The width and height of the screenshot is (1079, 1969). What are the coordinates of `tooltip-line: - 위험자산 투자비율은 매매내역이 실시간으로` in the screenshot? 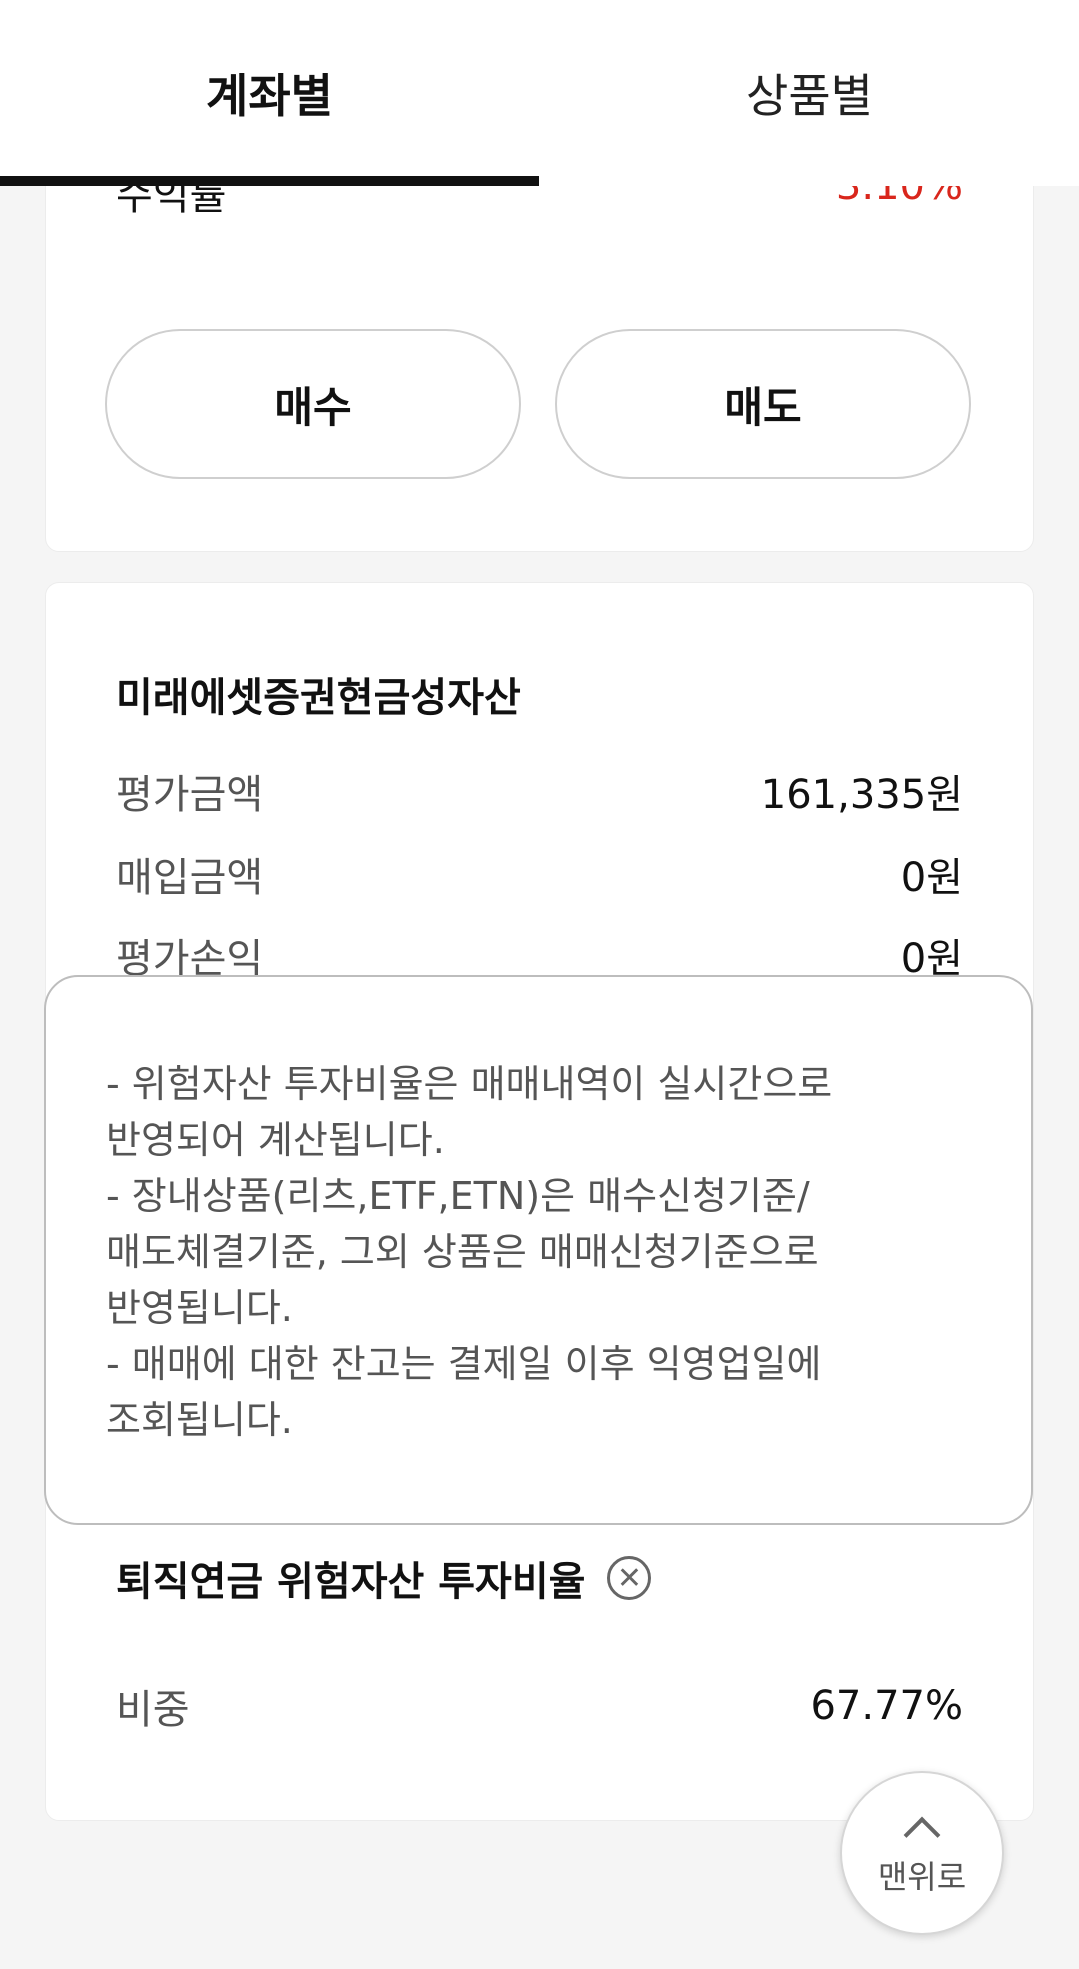 It's located at (469, 1084).